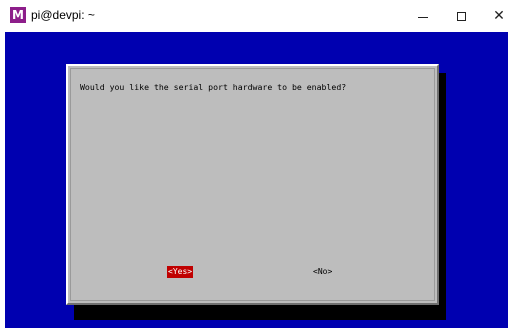  I want to click on close-button: ✕, so click(496, 16).